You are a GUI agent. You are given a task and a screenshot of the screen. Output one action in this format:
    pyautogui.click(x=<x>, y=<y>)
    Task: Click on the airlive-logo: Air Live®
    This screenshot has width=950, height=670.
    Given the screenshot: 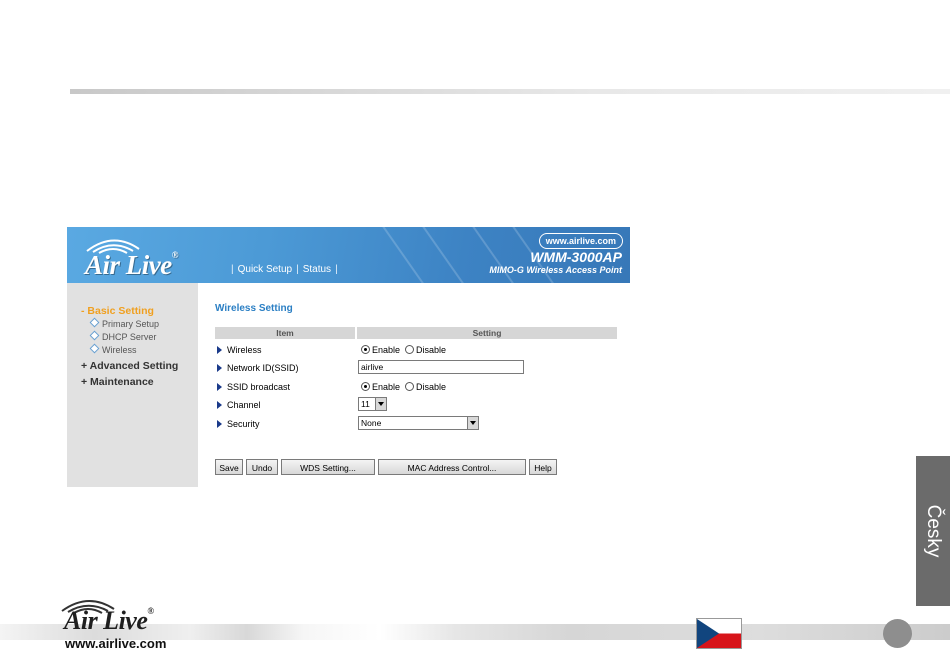 What is the action you would take?
    pyautogui.click(x=148, y=258)
    